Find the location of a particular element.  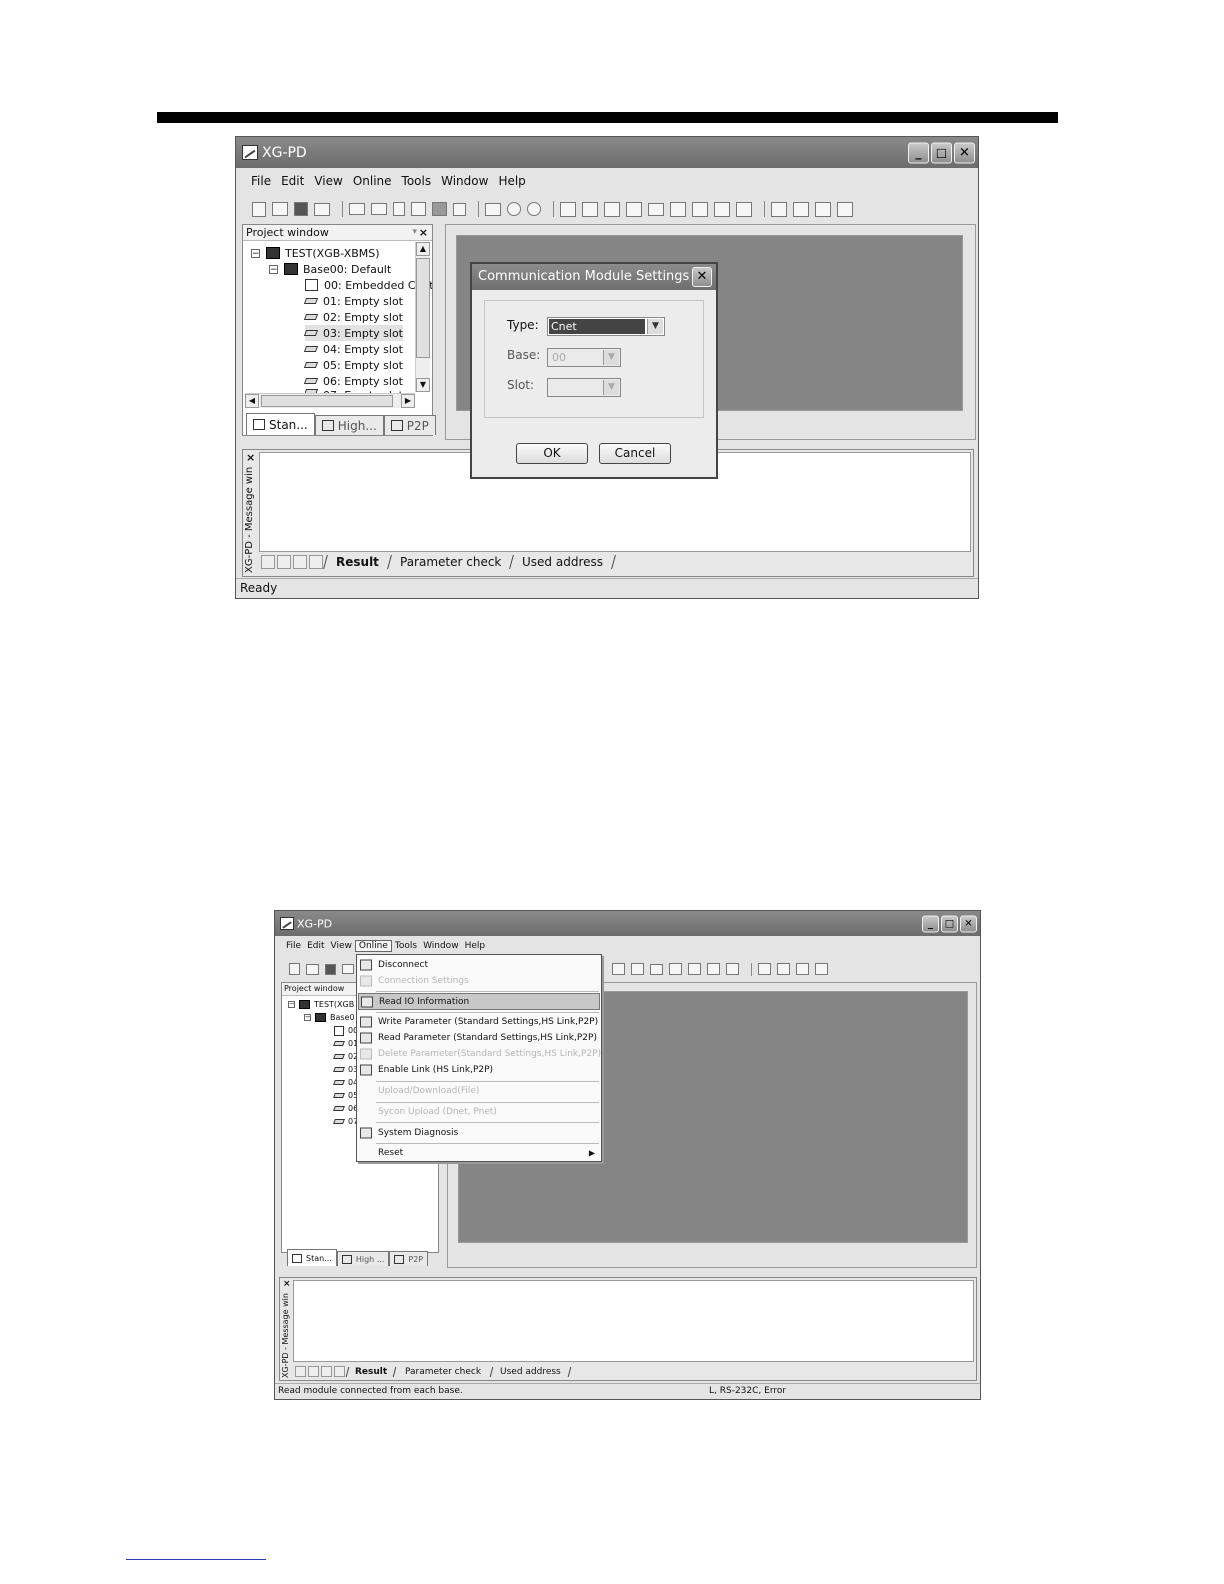

tab-parameter-check: Parameter check is located at coordinates (442, 1371).